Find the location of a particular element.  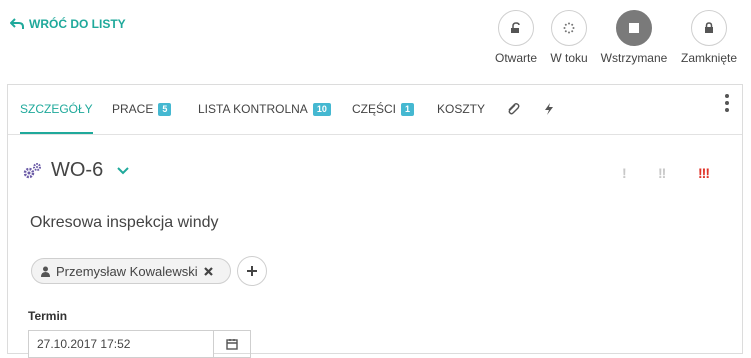

back-arrow-icon is located at coordinates (17, 23).